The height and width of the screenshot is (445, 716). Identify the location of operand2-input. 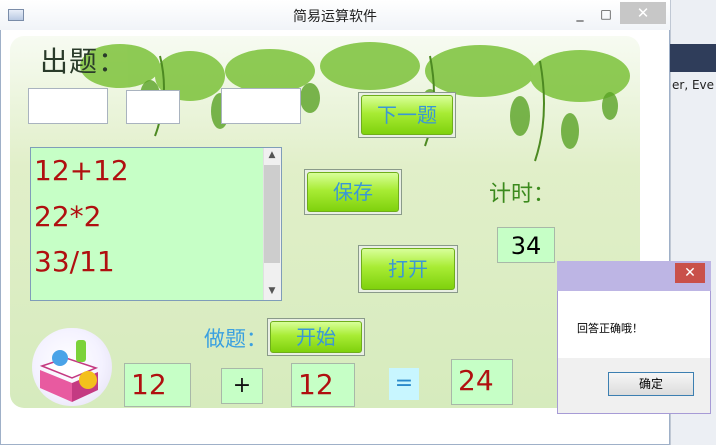
(261, 106).